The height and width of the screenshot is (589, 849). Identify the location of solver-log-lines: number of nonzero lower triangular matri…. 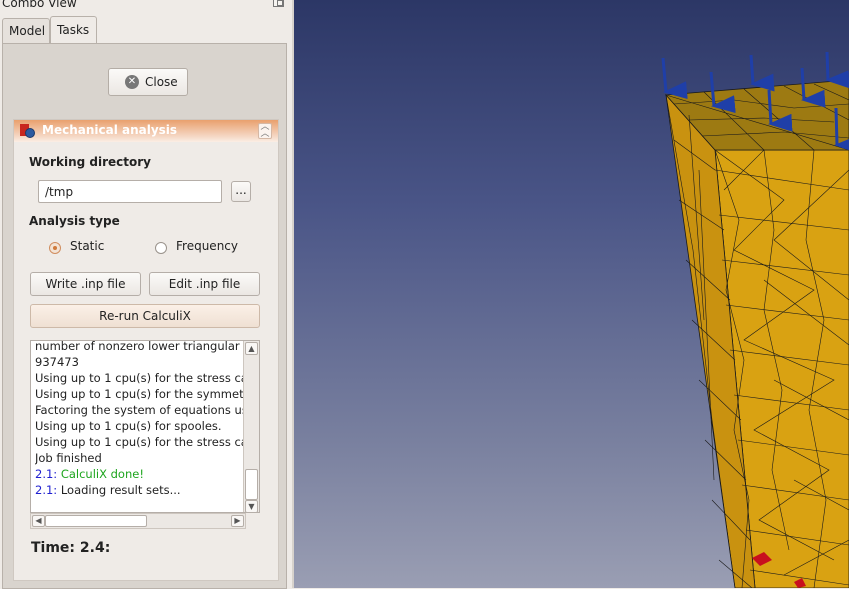
(141, 419).